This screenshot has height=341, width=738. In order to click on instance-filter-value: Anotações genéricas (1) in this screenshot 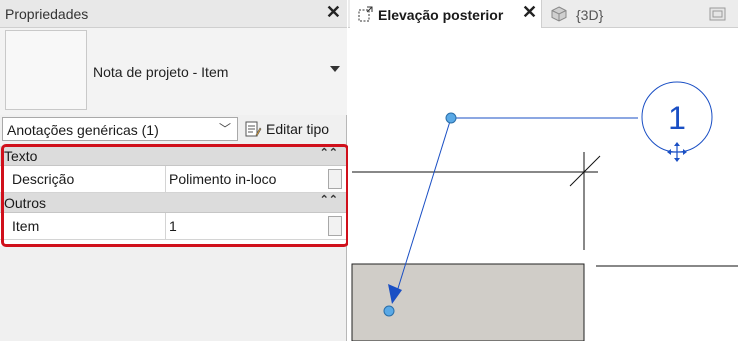, I will do `click(83, 130)`.